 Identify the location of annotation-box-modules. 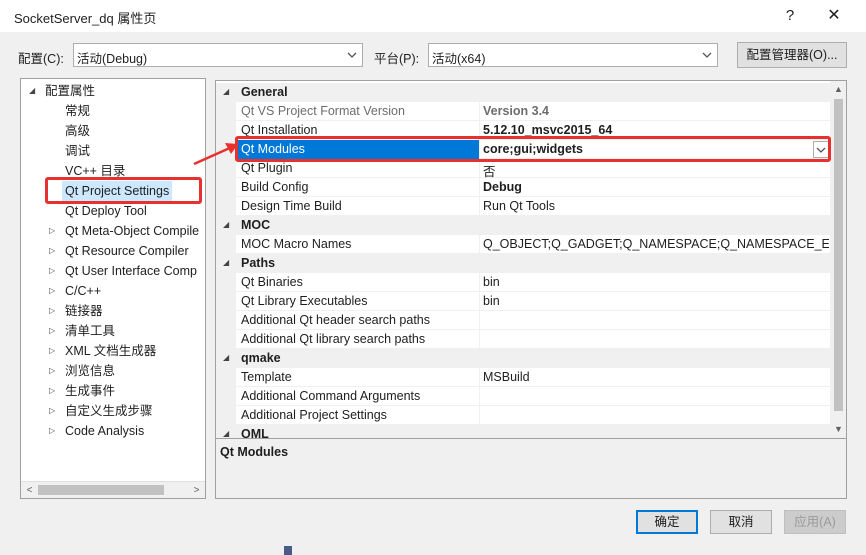
(533, 149).